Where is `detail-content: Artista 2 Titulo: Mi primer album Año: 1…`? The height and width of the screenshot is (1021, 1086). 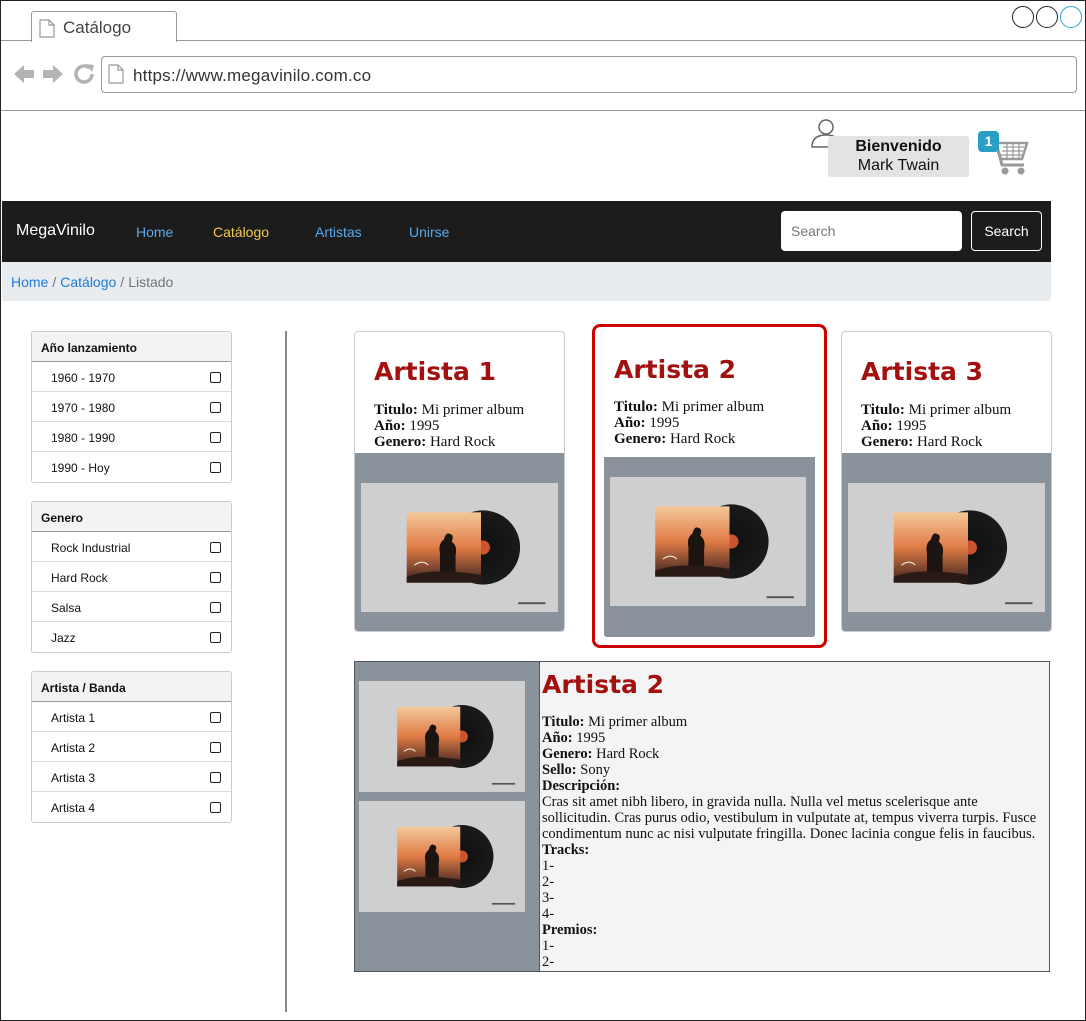
detail-content: Artista 2 Titulo: Mi primer album Año: 1… is located at coordinates (795, 816).